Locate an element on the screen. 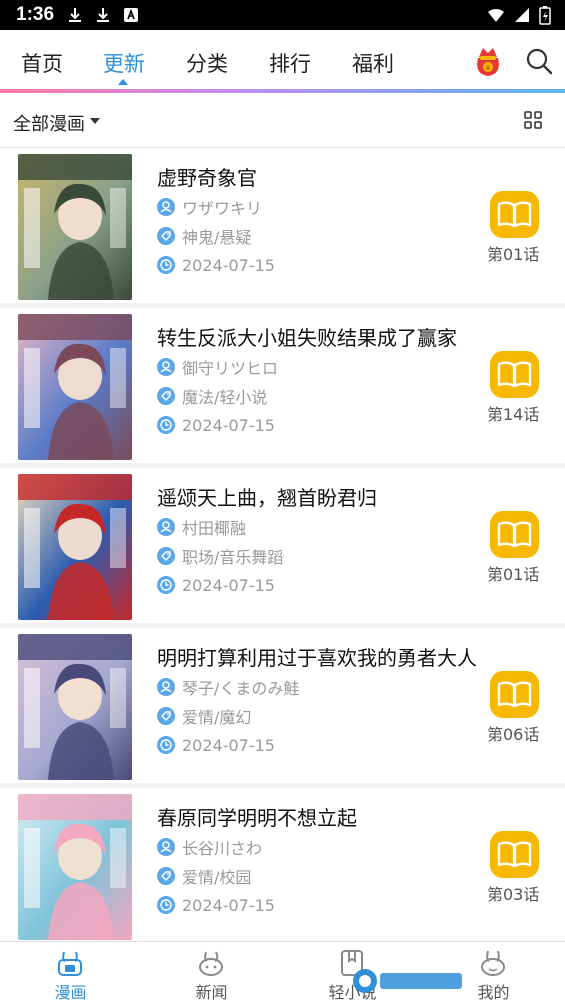 This screenshot has height=1005, width=565. comic-author-row: 村田椰融 is located at coordinates (201, 527).